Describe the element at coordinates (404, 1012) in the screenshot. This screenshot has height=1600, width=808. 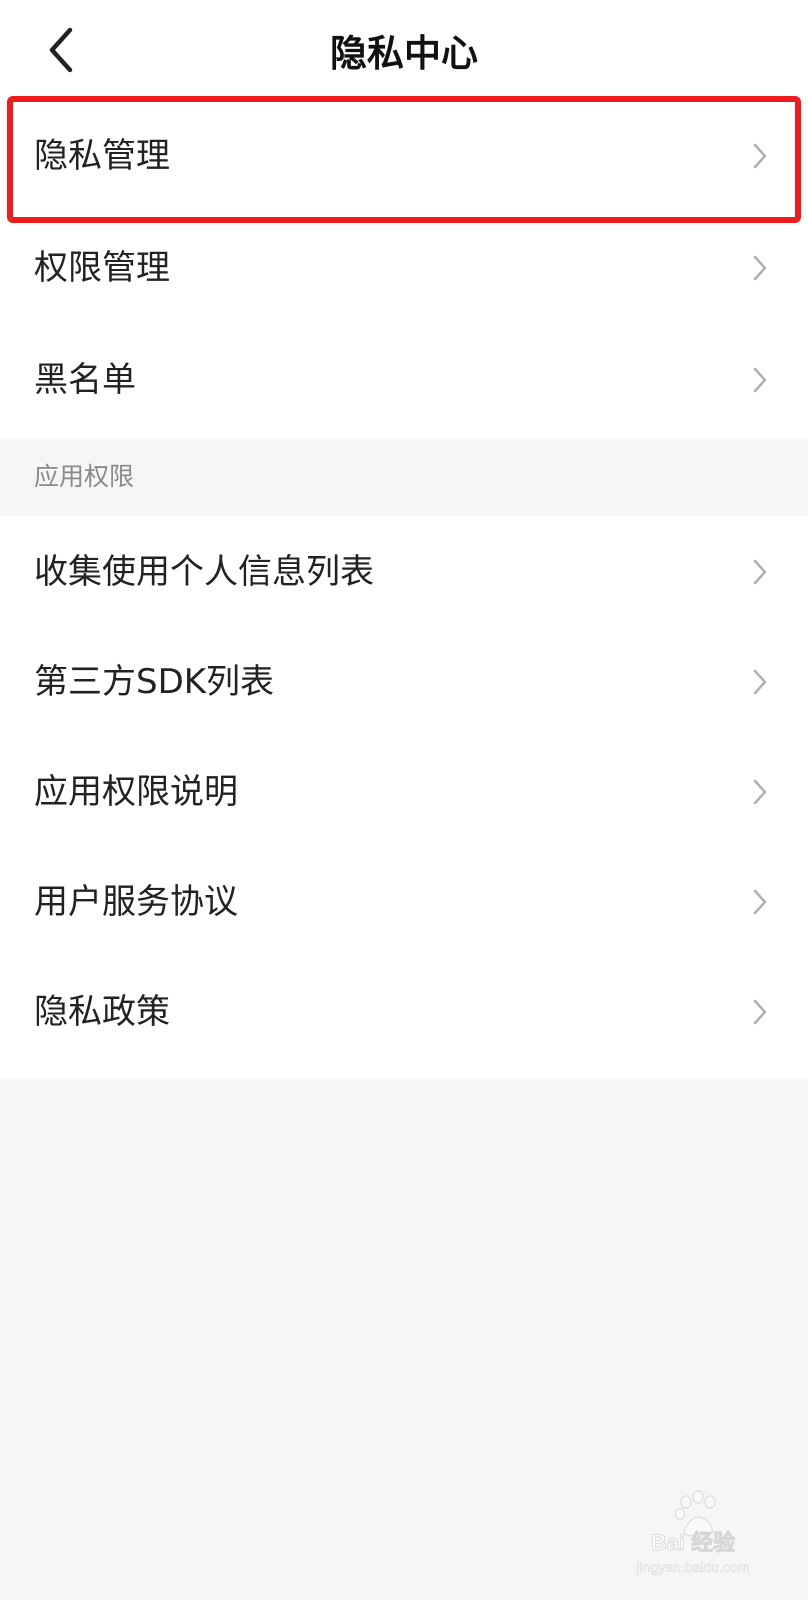
I see `menu-item-privacy-policy: 隐私政策` at that location.